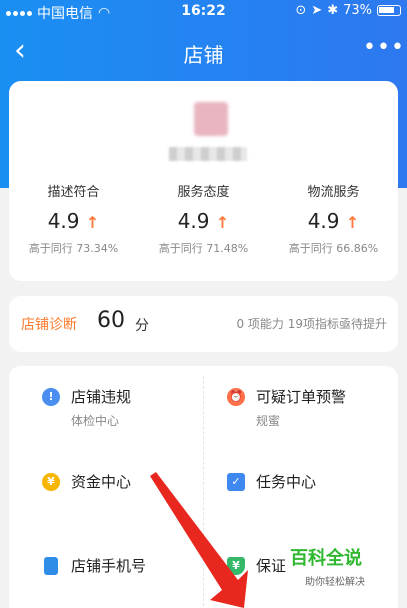  Describe the element at coordinates (132, 501) in the screenshot. I see `tool-fund-center: ¥ 资金中心` at that location.